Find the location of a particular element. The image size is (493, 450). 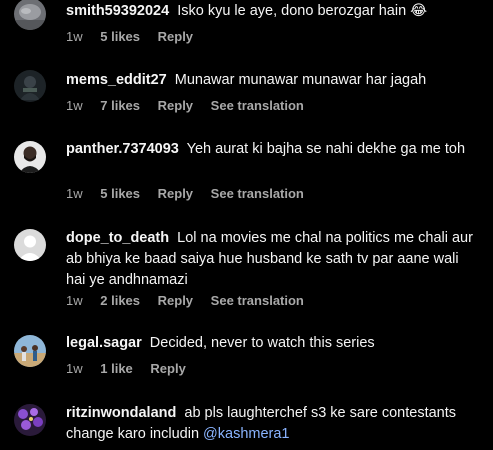

purple-flowers-avatar-icon is located at coordinates (30, 420).